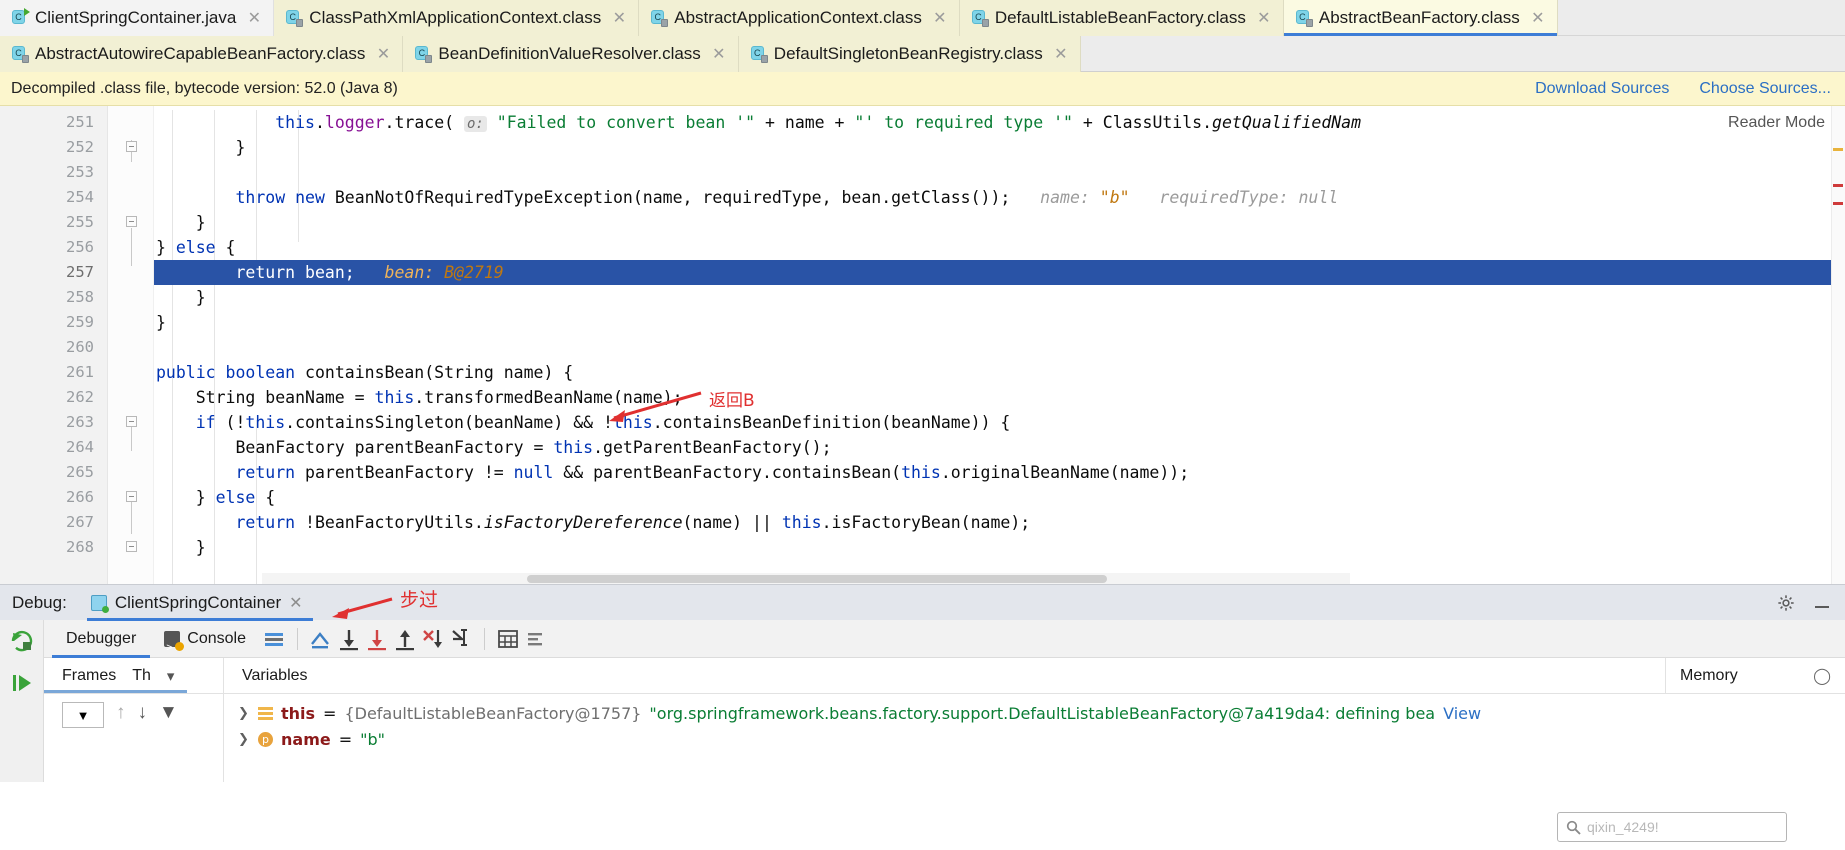 This screenshot has width=1845, height=850. Describe the element at coordinates (909, 54) in the screenshot. I see `editor-tab-defaultsingletonbeanregistry: C DefaultSingletonBeanRegistry.class ✕` at that location.